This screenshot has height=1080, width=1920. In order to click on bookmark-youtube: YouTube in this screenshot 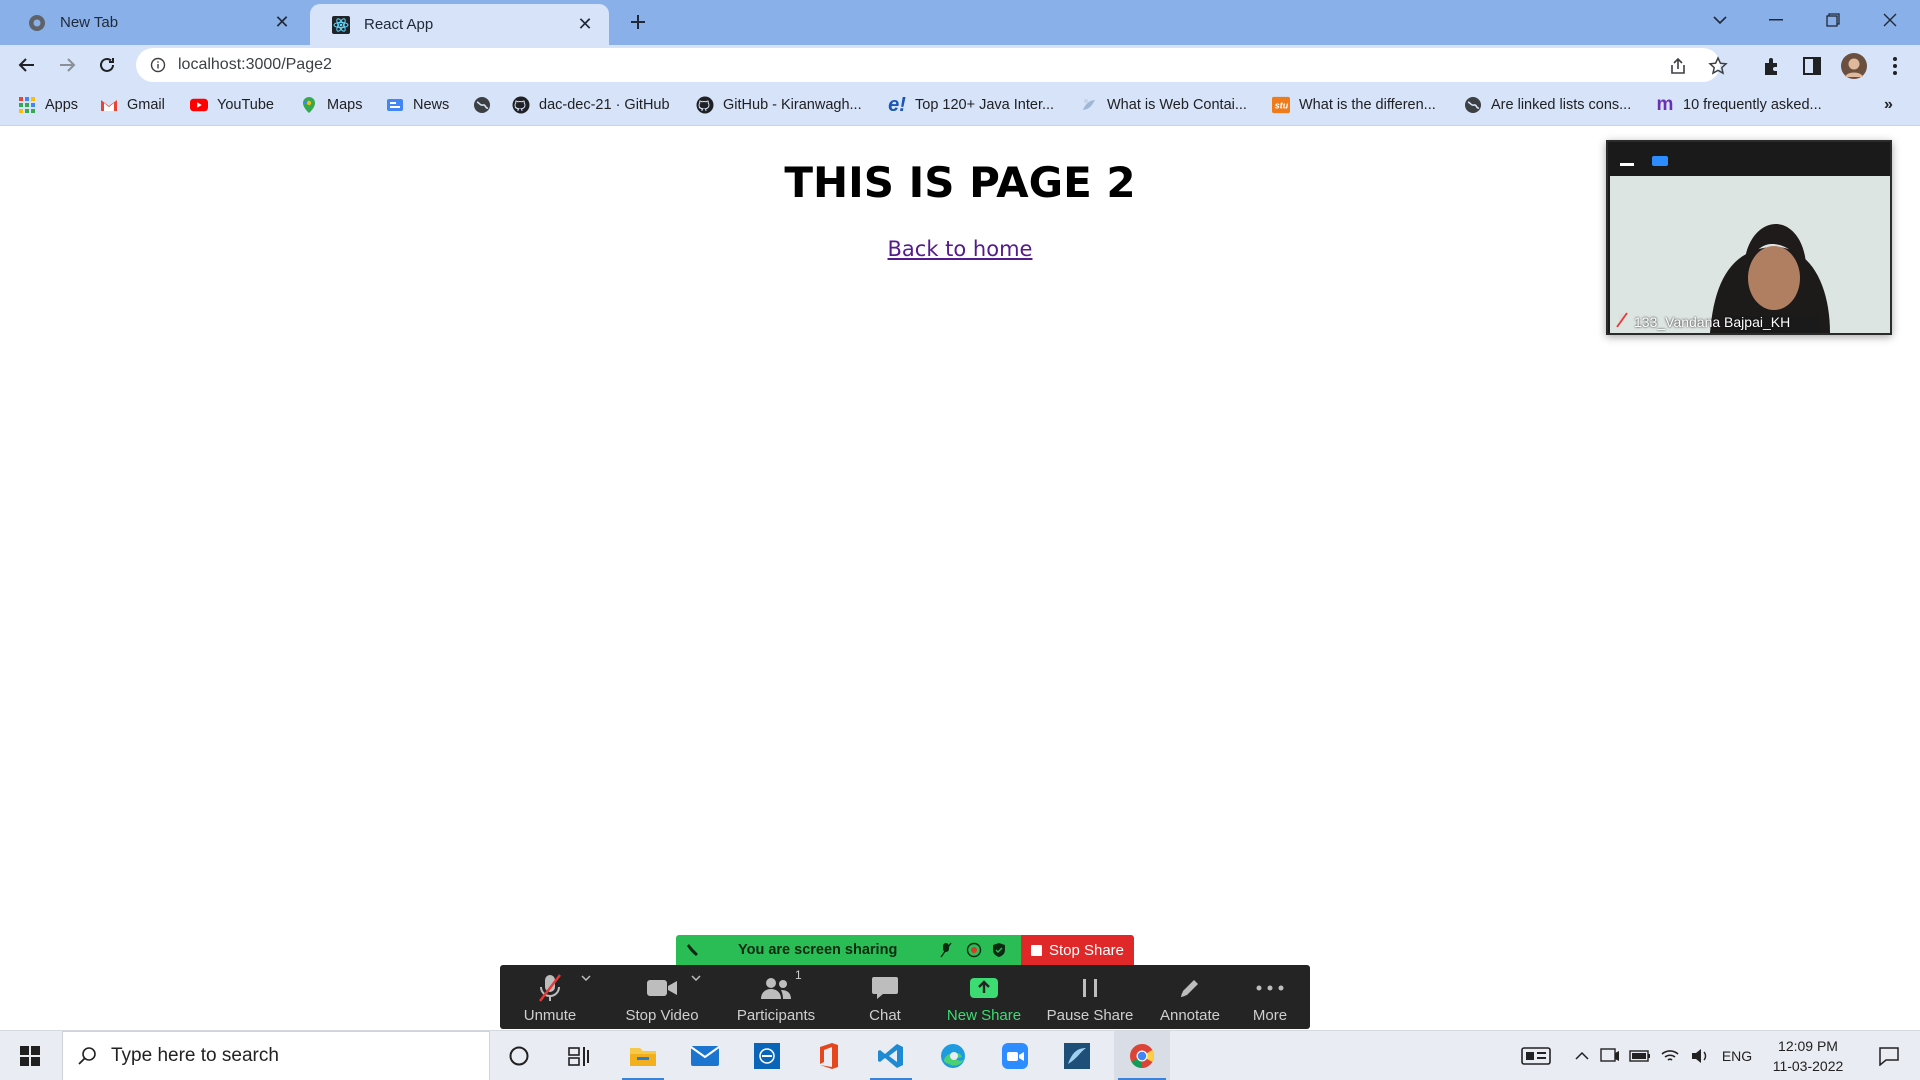, I will do `click(232, 105)`.